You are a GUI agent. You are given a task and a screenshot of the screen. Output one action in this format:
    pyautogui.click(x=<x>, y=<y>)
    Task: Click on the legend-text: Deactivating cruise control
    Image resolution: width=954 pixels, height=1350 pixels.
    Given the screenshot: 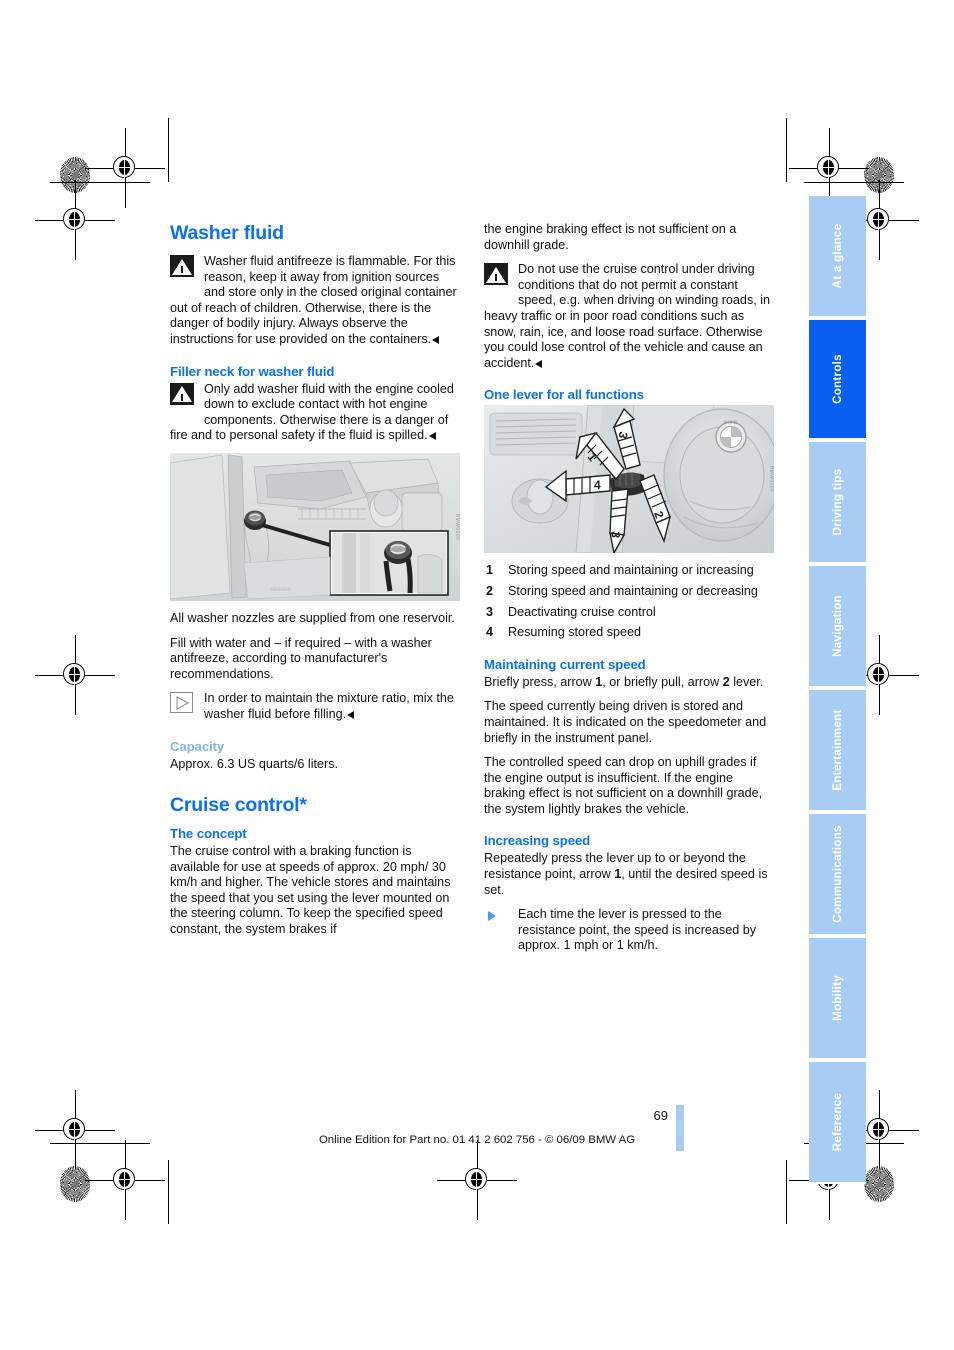 What is the action you would take?
    pyautogui.click(x=582, y=611)
    